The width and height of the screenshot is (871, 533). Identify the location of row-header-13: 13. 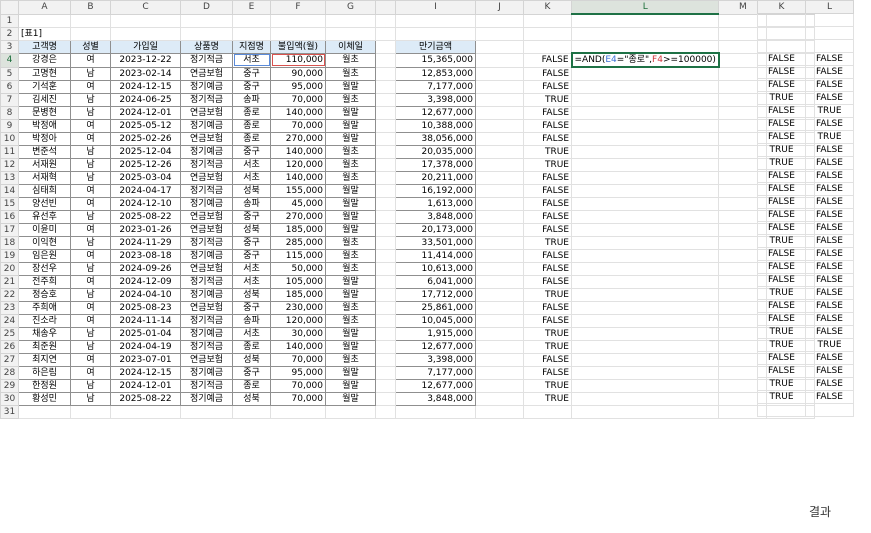
(9, 177).